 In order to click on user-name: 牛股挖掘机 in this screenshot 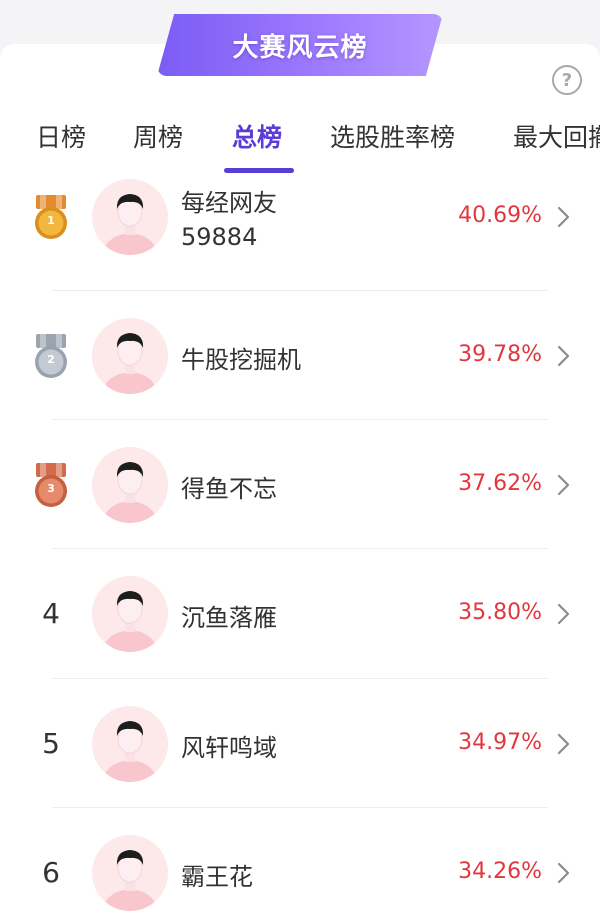, I will do `click(241, 359)`.